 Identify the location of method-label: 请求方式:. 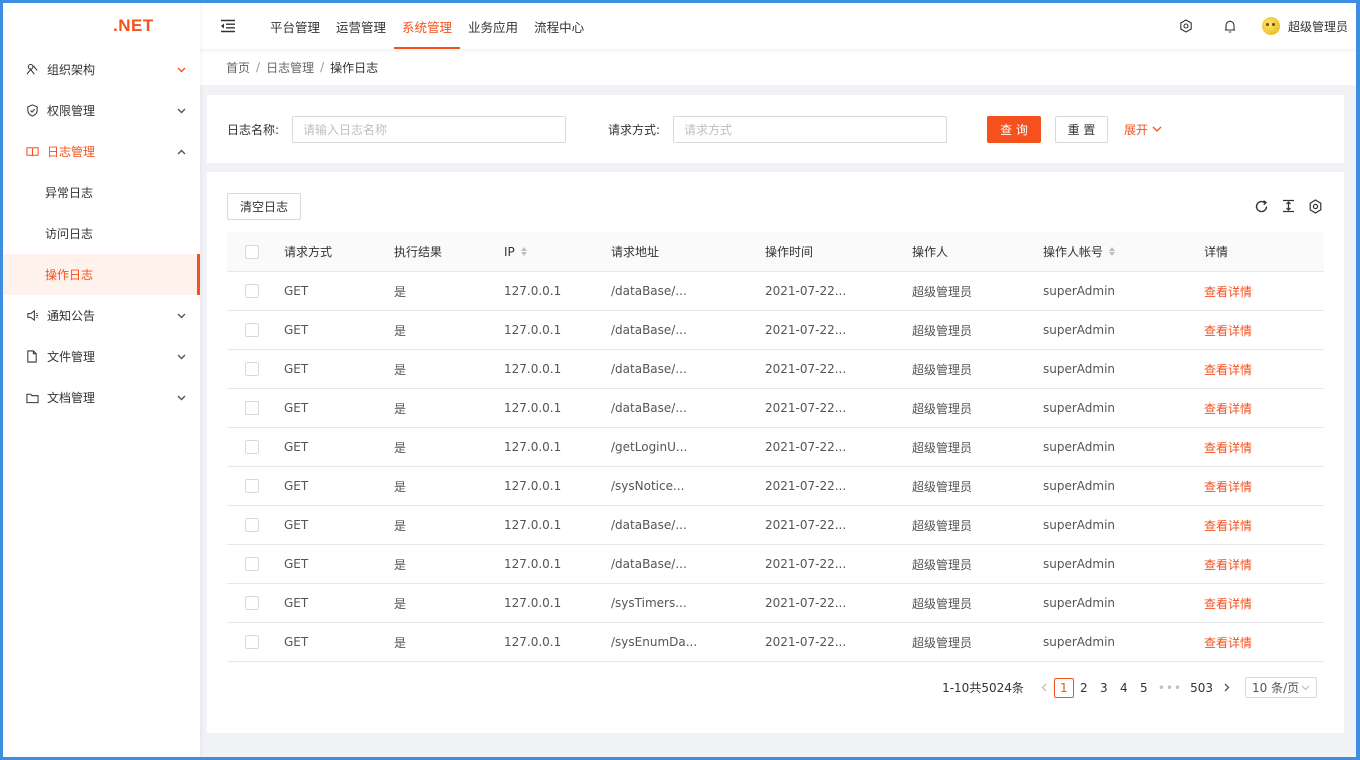
(634, 129).